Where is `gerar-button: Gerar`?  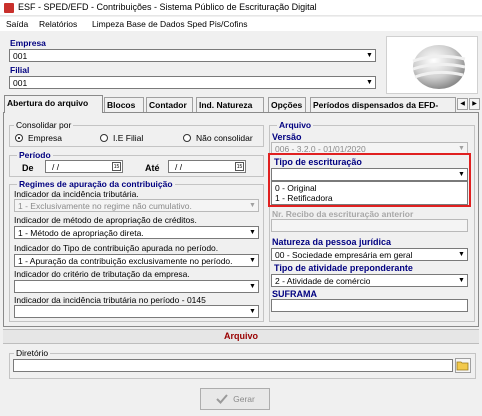
gerar-button: Gerar is located at coordinates (235, 399).